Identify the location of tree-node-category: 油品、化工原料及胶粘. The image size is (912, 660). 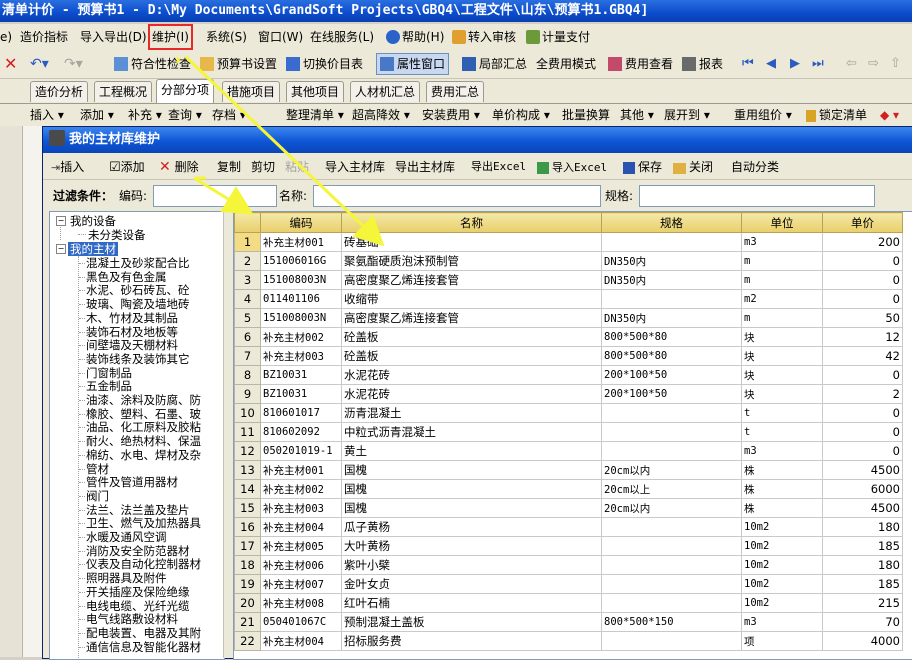
(143, 427).